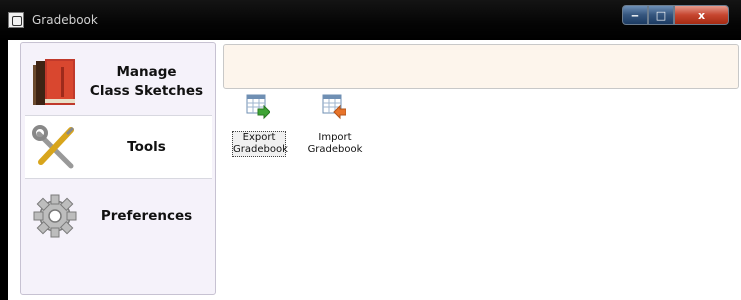 The height and width of the screenshot is (300, 741). I want to click on sidebar-item-tools: Tools, so click(118, 147).